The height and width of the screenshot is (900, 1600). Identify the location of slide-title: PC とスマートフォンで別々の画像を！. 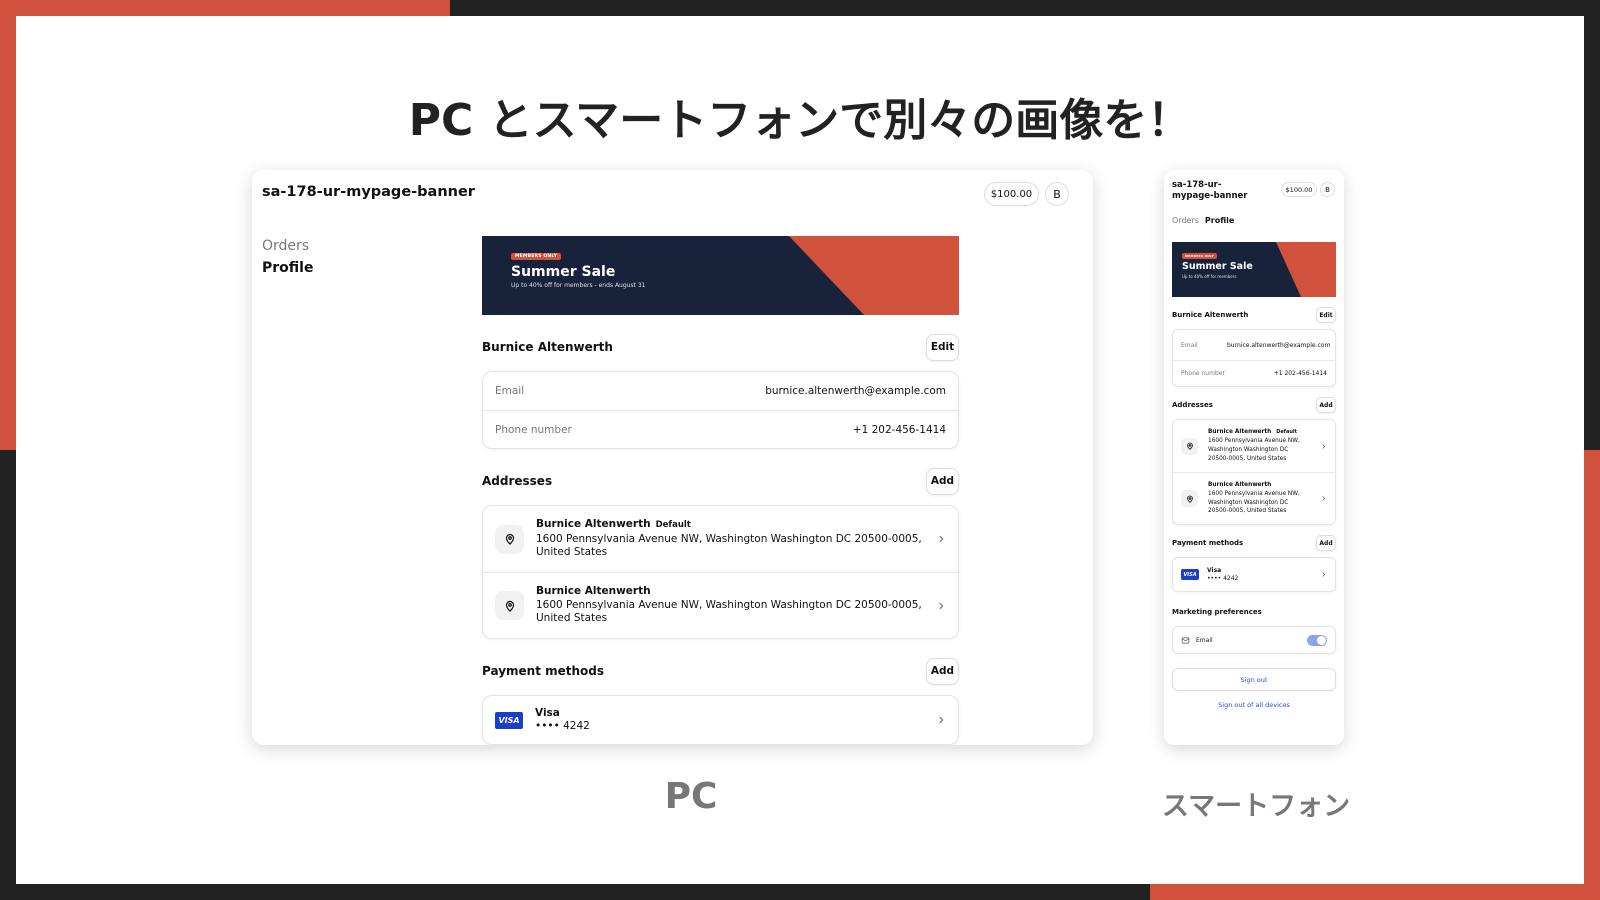
(800, 120).